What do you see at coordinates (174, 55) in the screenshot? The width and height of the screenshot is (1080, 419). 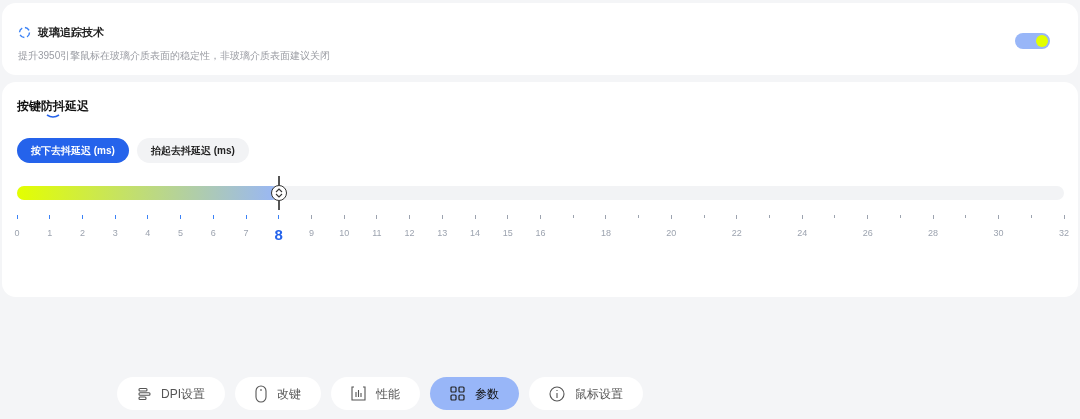 I see `description: 提升3950引擎鼠标在玻璃介质表面的稳定性，非玻璃介质表面建议关闭` at bounding box center [174, 55].